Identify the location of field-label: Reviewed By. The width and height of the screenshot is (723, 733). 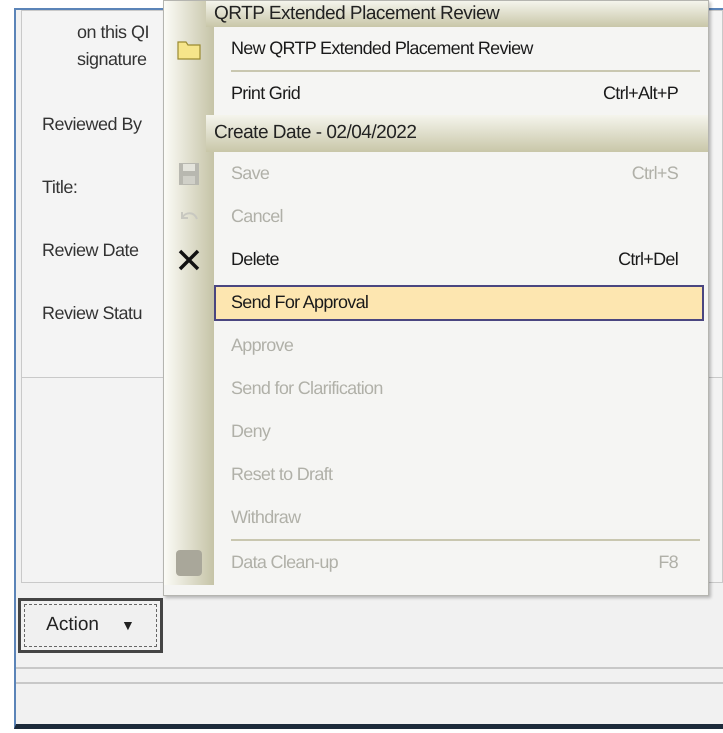
(92, 124).